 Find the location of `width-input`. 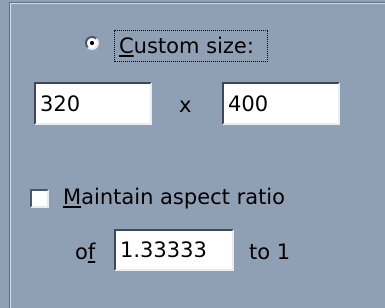

width-input is located at coordinates (93, 103).